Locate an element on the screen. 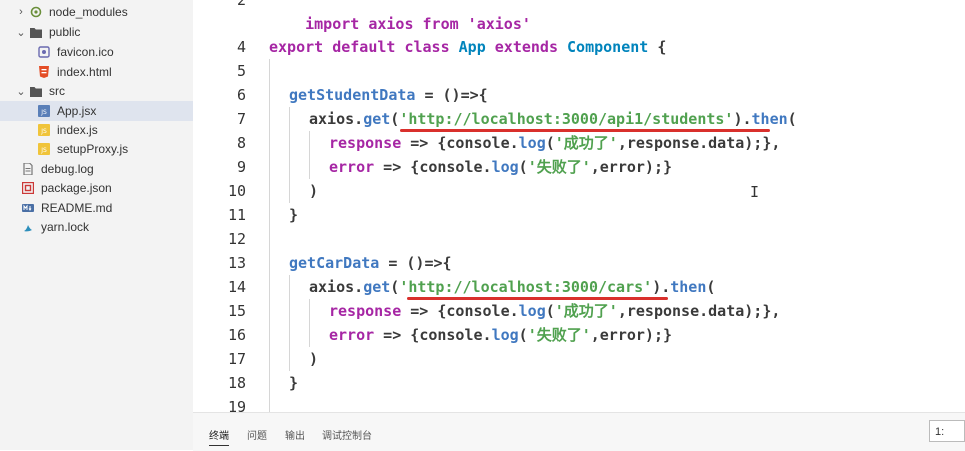  line-number: 13 is located at coordinates (236, 263).